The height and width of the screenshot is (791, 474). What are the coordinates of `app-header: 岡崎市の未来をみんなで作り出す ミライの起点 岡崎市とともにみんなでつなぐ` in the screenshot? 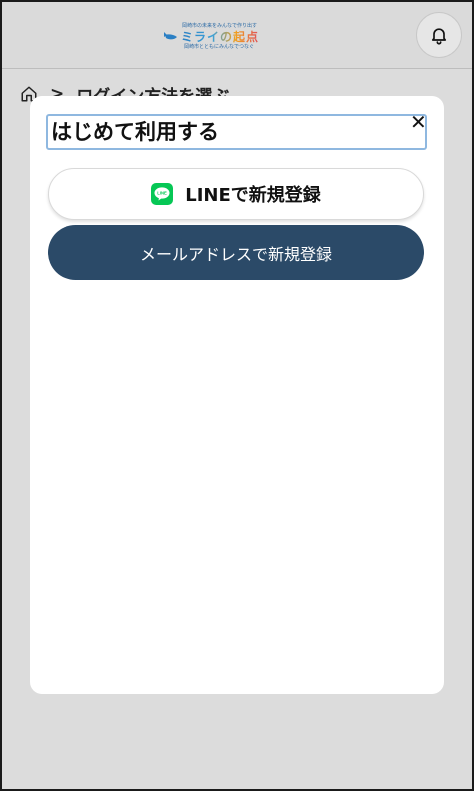 It's located at (237, 35).